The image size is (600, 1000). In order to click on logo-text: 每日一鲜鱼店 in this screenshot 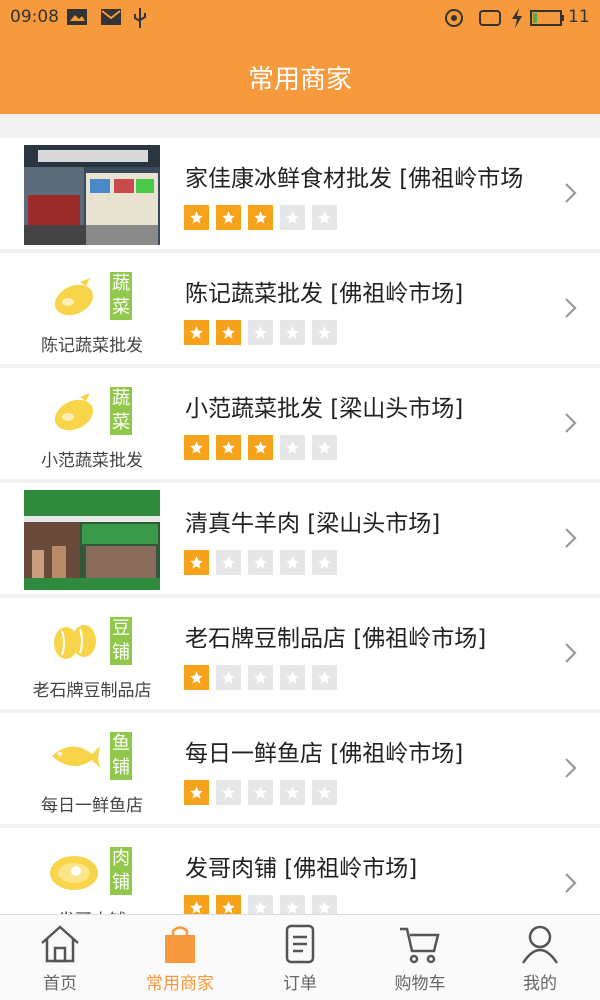, I will do `click(92, 806)`.